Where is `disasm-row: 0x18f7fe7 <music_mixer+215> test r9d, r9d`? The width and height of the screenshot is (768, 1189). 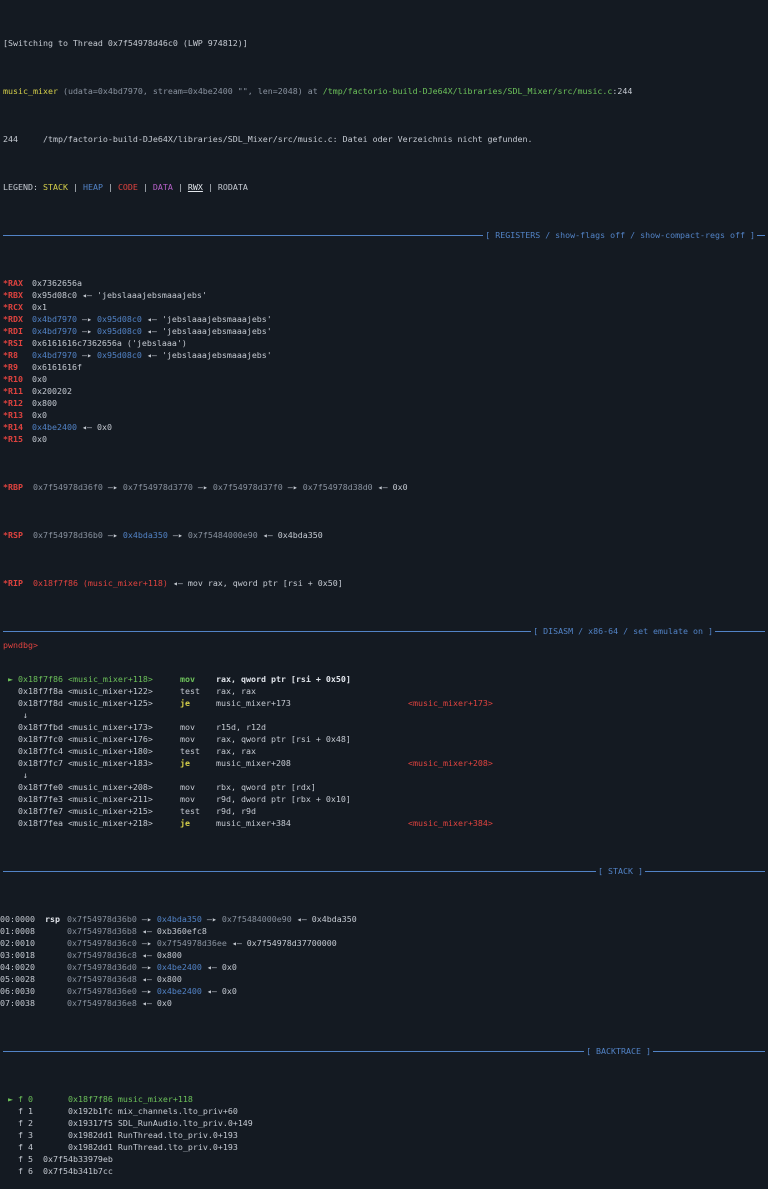
disasm-row: 0x18f7fe7 <music_mixer+215> test r9d, r9d is located at coordinates (384, 811).